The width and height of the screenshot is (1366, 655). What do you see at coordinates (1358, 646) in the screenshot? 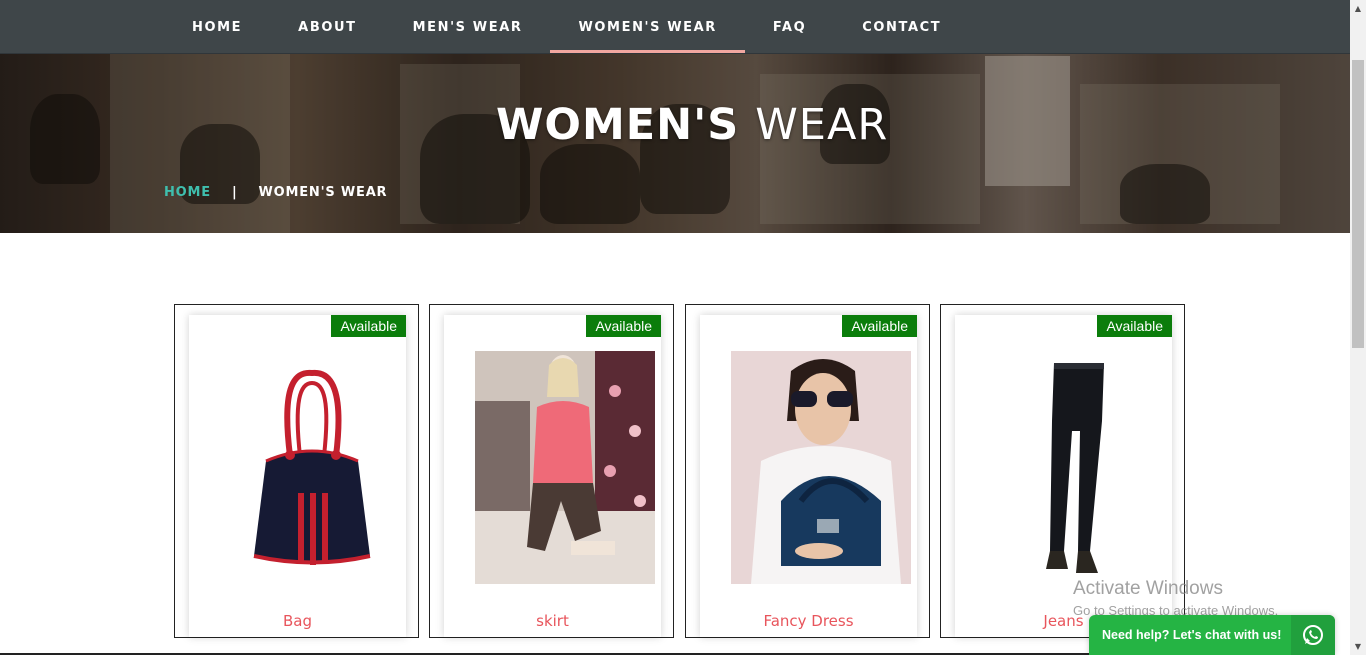
I see `scroll-down-arrow-icon: ▼` at bounding box center [1358, 646].